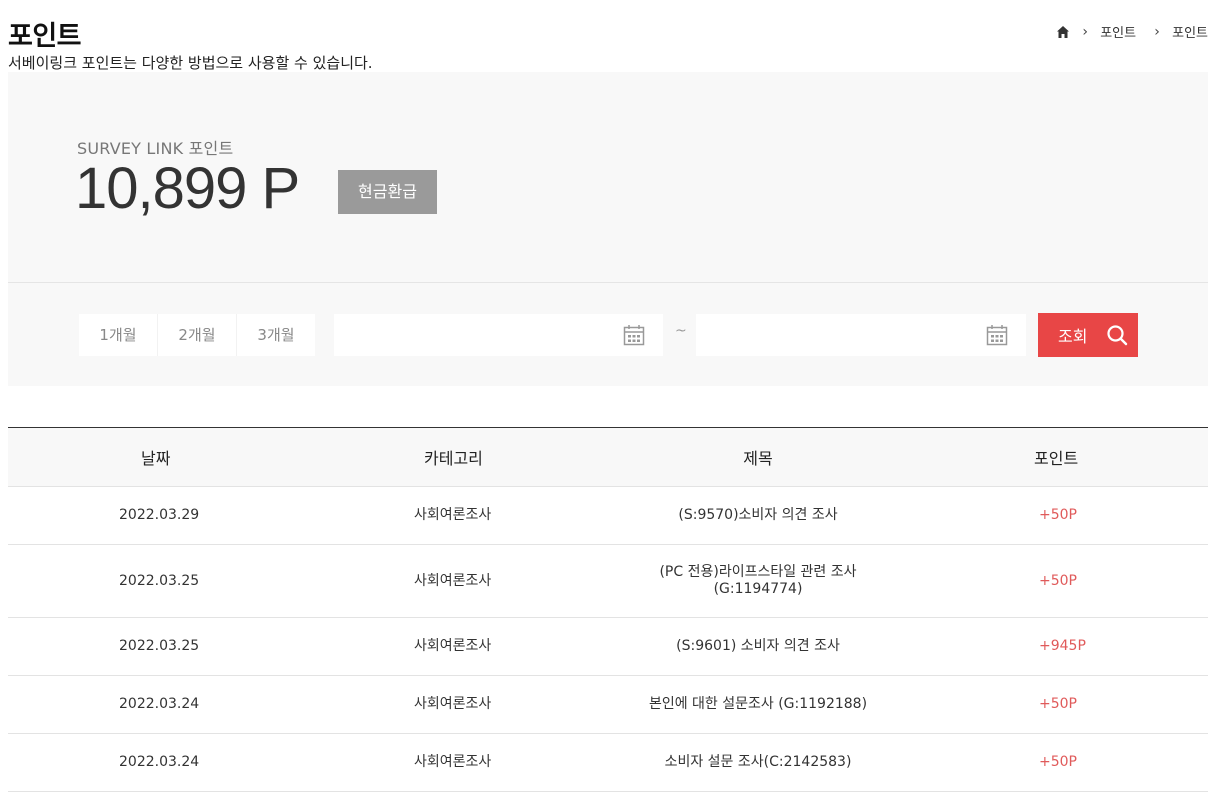  I want to click on period-selector: 1개월 2개월 3개월, so click(197, 335).